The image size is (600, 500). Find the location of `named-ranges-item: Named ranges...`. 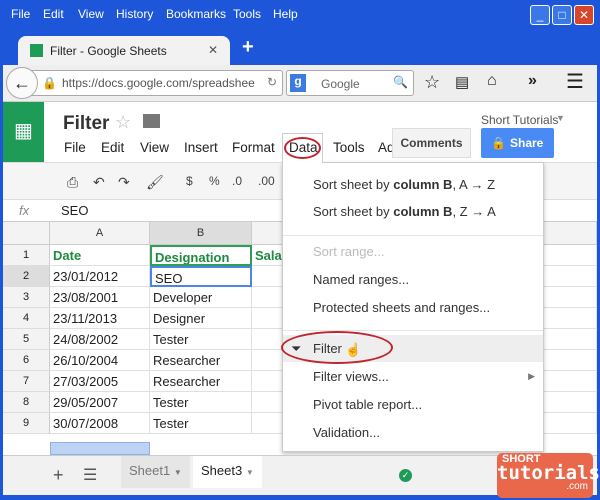

named-ranges-item: Named ranges... is located at coordinates (413, 279).